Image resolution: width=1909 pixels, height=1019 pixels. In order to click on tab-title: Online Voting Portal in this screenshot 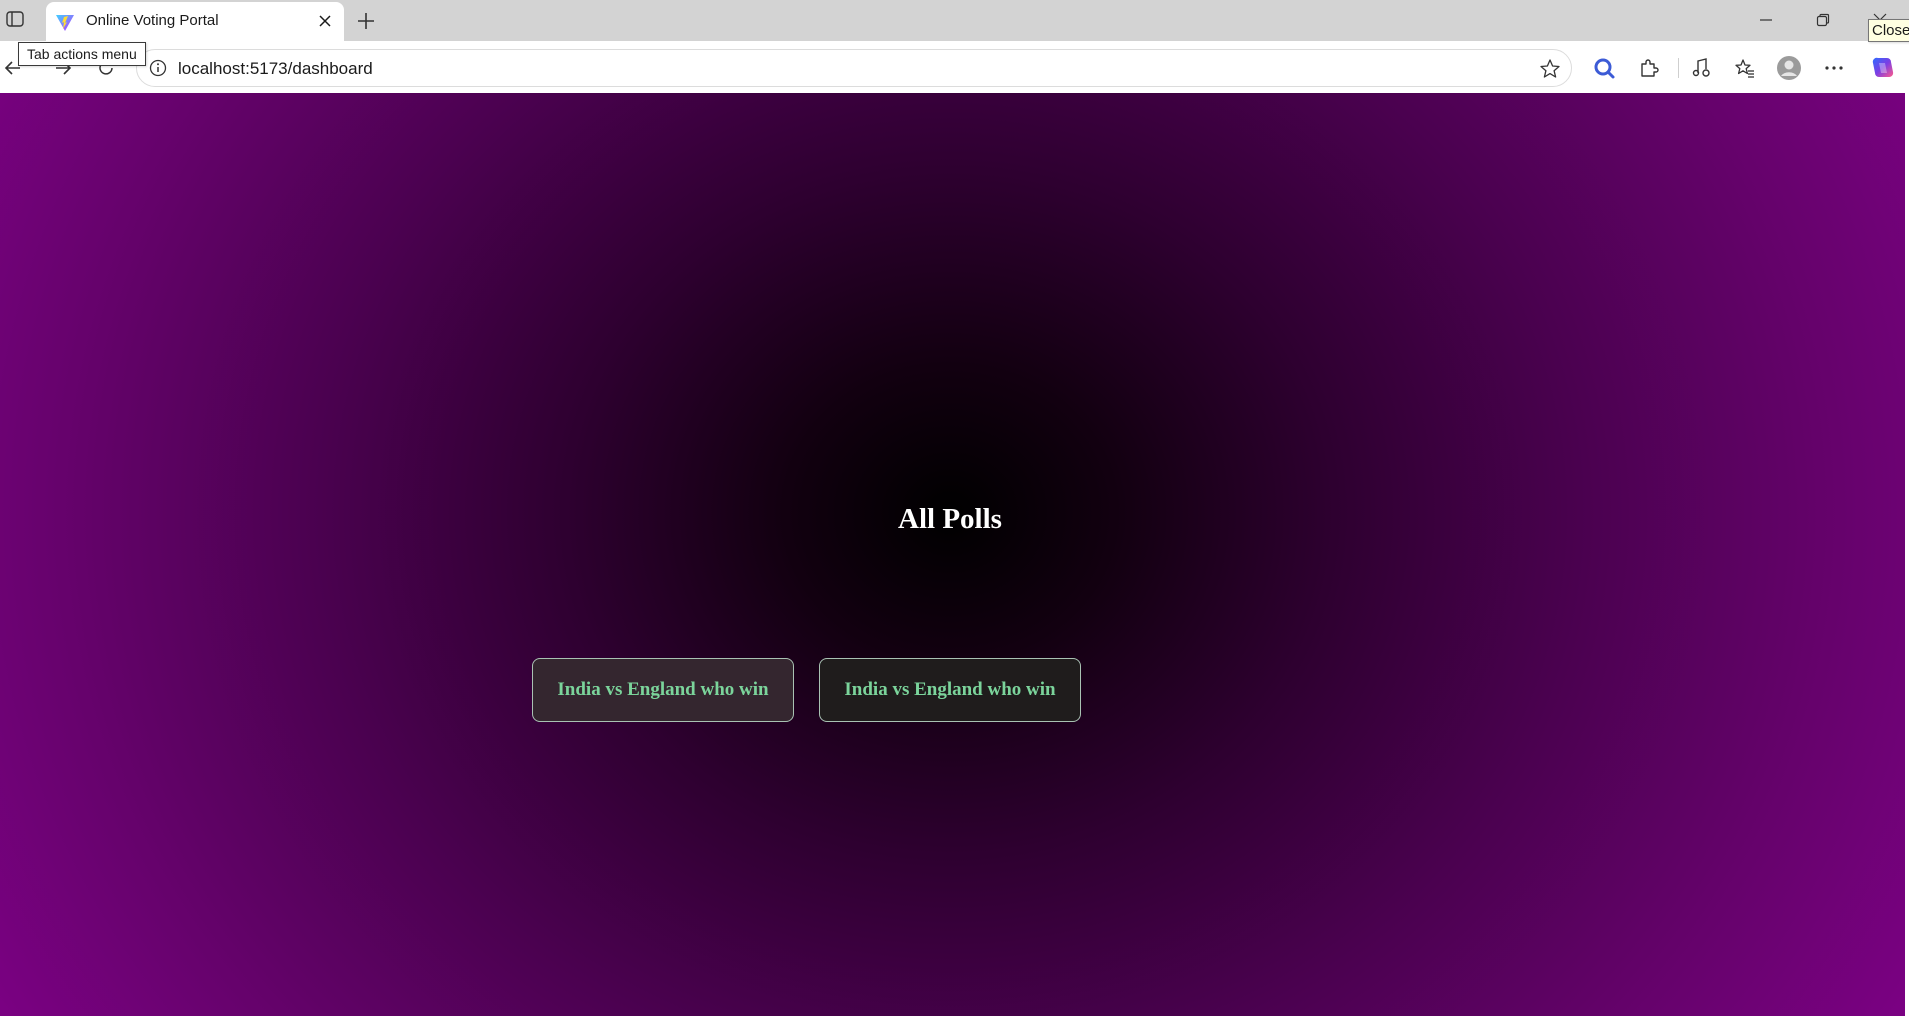, I will do `click(152, 20)`.